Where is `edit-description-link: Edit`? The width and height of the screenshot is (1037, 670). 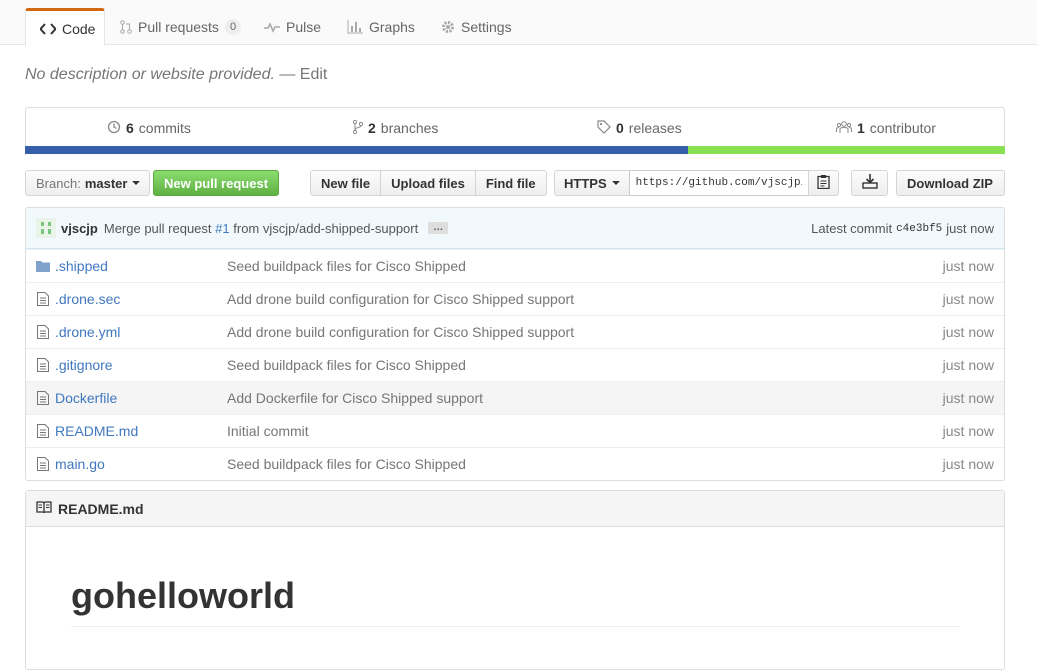 edit-description-link: Edit is located at coordinates (314, 74).